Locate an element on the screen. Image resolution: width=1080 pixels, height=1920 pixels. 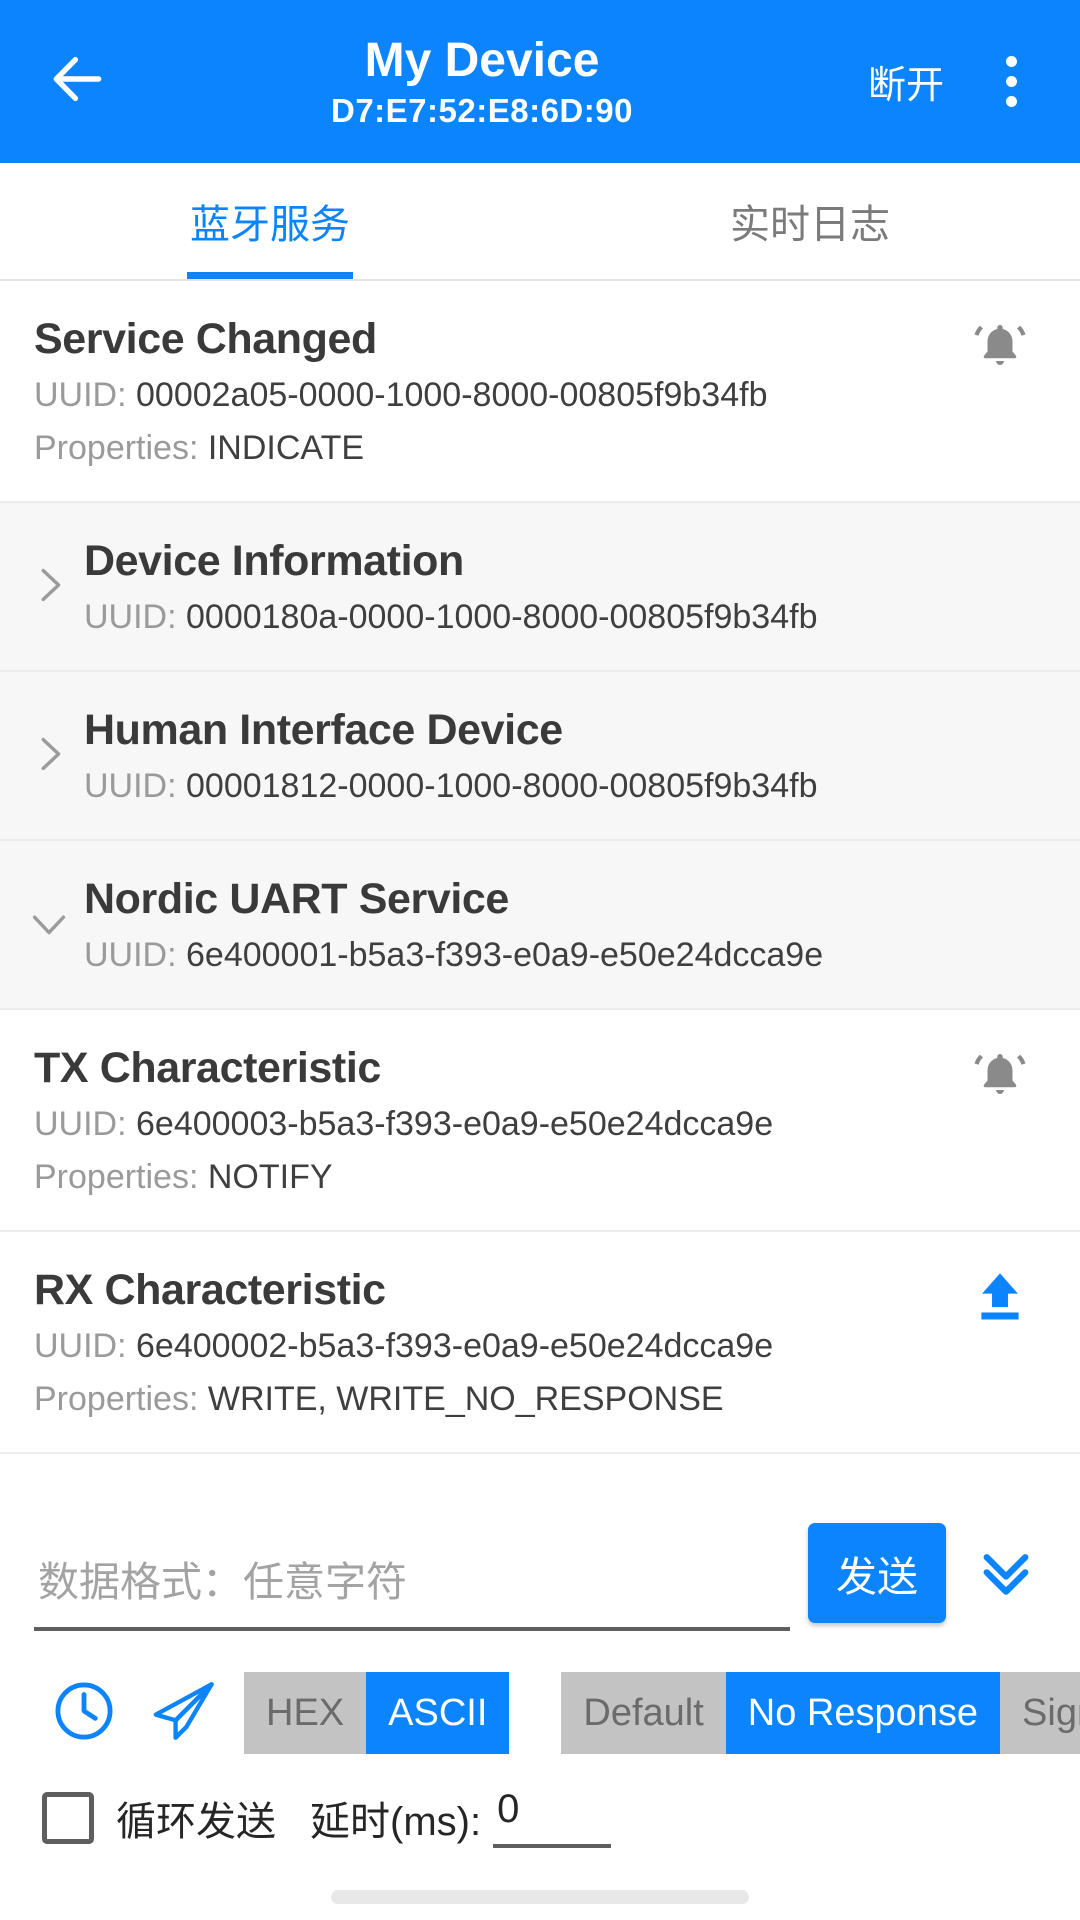
options-row: 循环发送 延时(ms): is located at coordinates (540, 1809).